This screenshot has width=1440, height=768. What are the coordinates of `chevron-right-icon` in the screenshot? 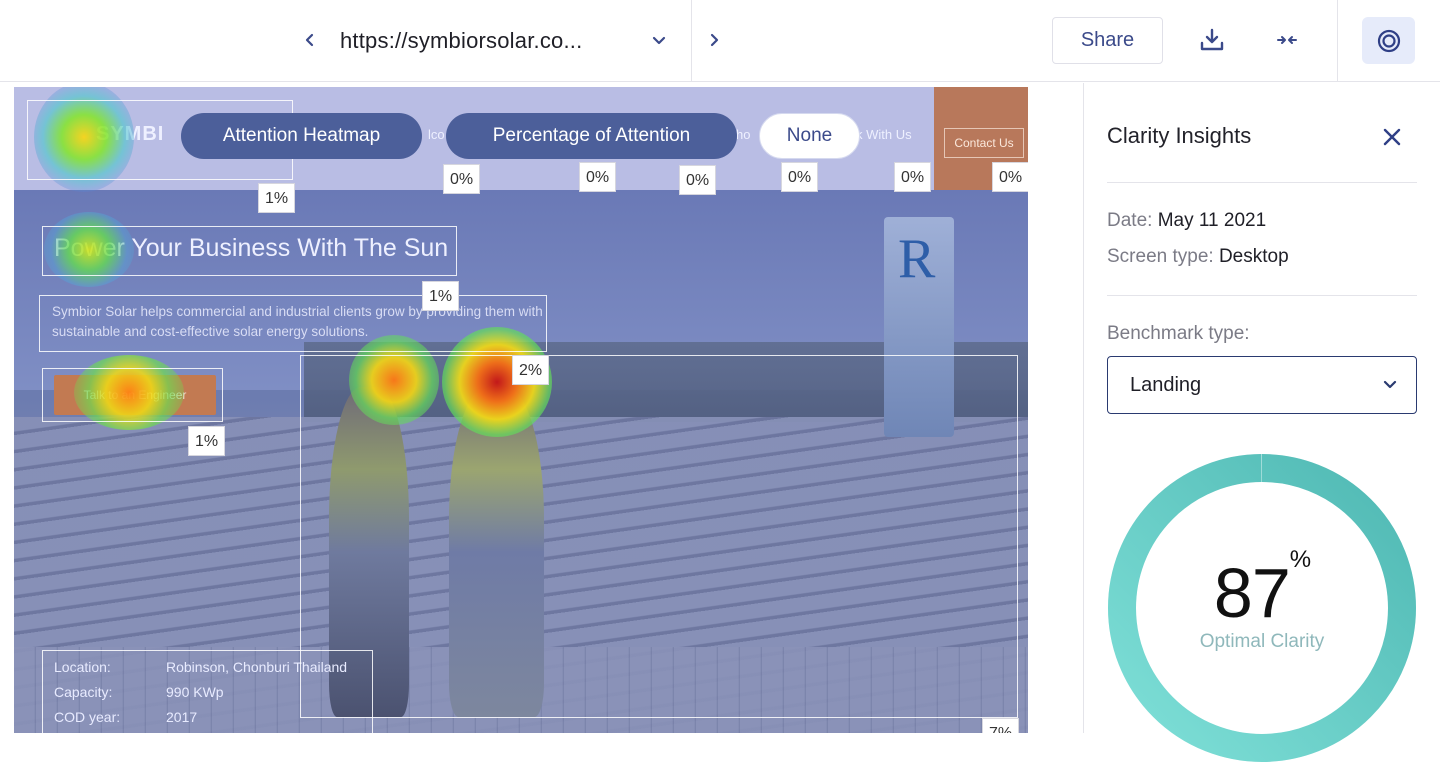 It's located at (714, 40).